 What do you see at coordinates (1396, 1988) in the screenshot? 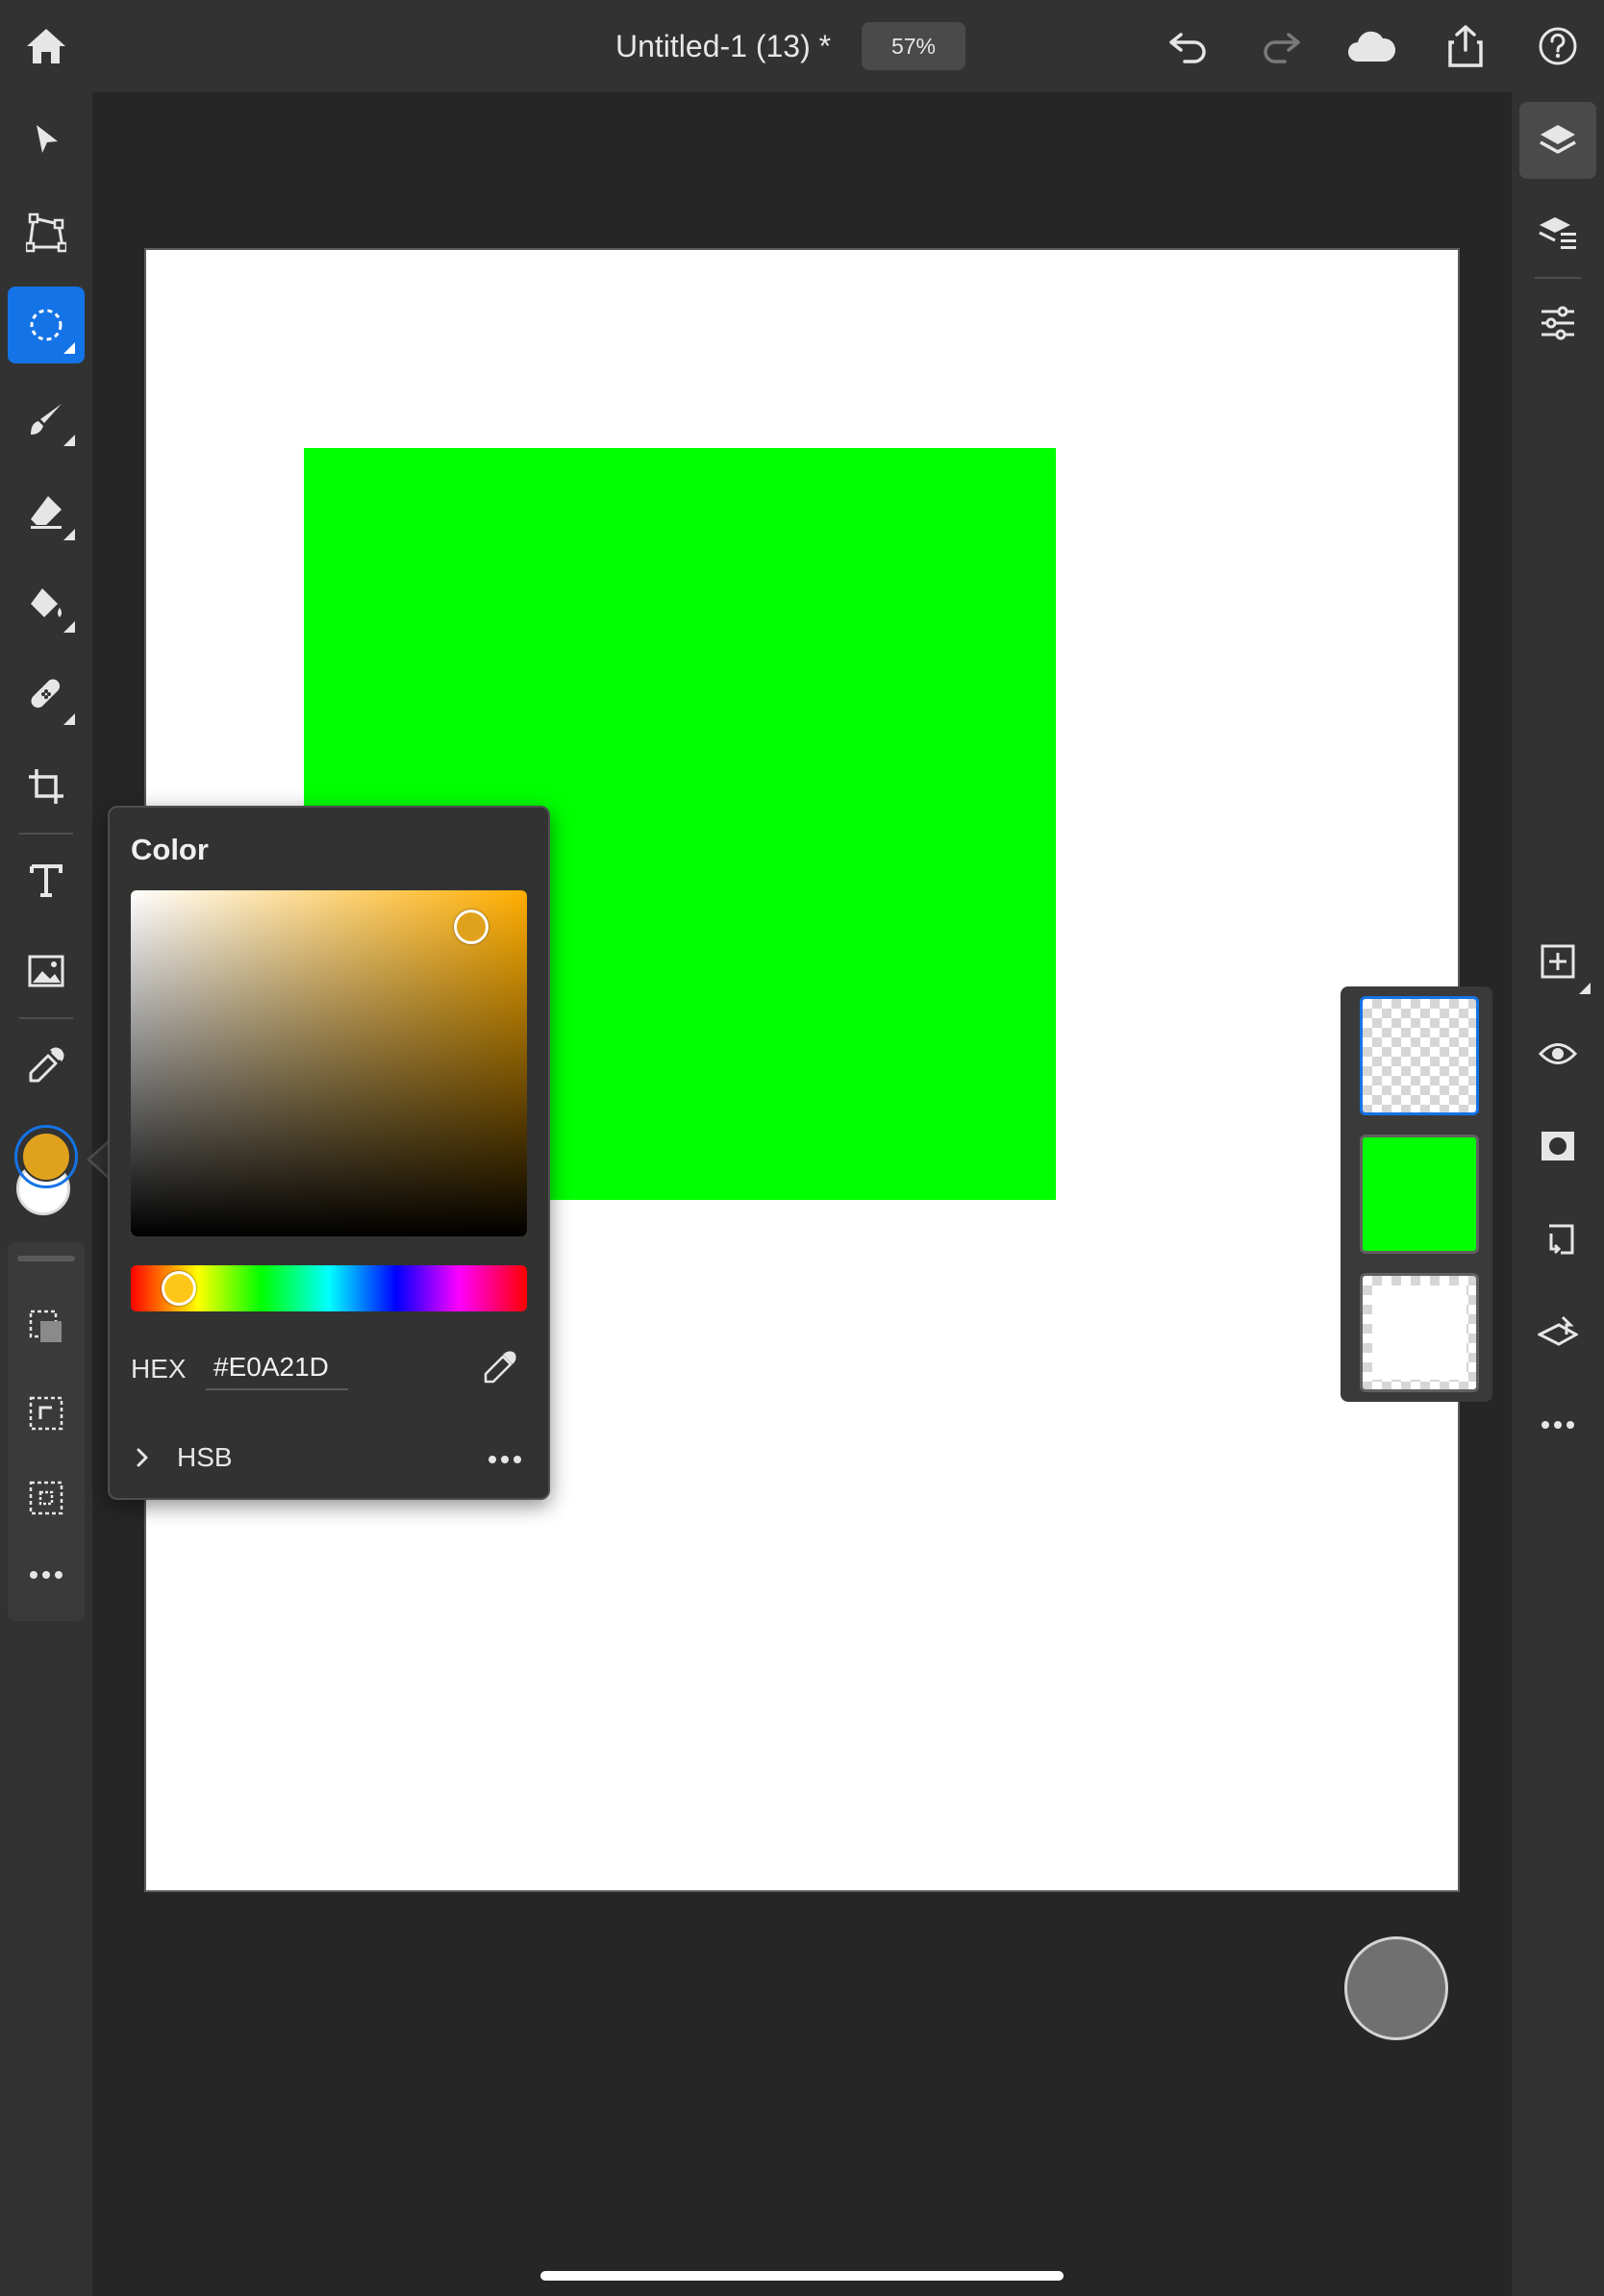
I see `touch-modifier-button` at bounding box center [1396, 1988].